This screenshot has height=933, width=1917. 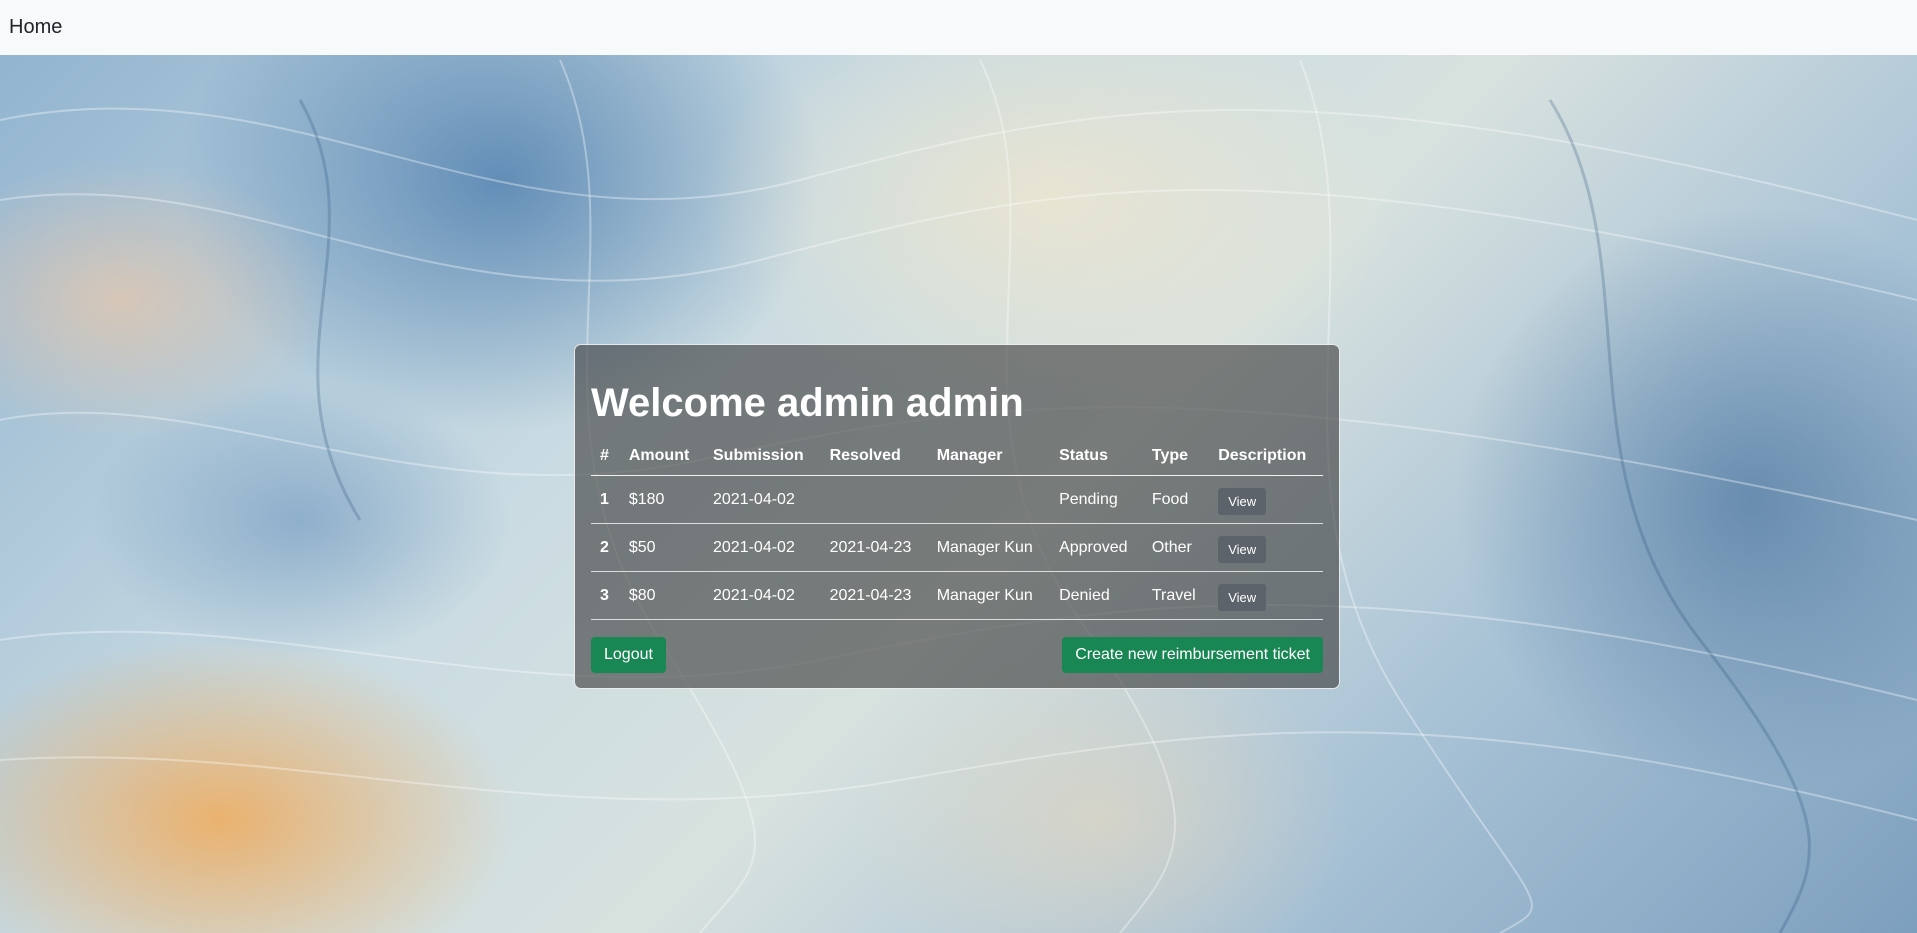 What do you see at coordinates (605, 456) in the screenshot?
I see `column-header-number: #` at bounding box center [605, 456].